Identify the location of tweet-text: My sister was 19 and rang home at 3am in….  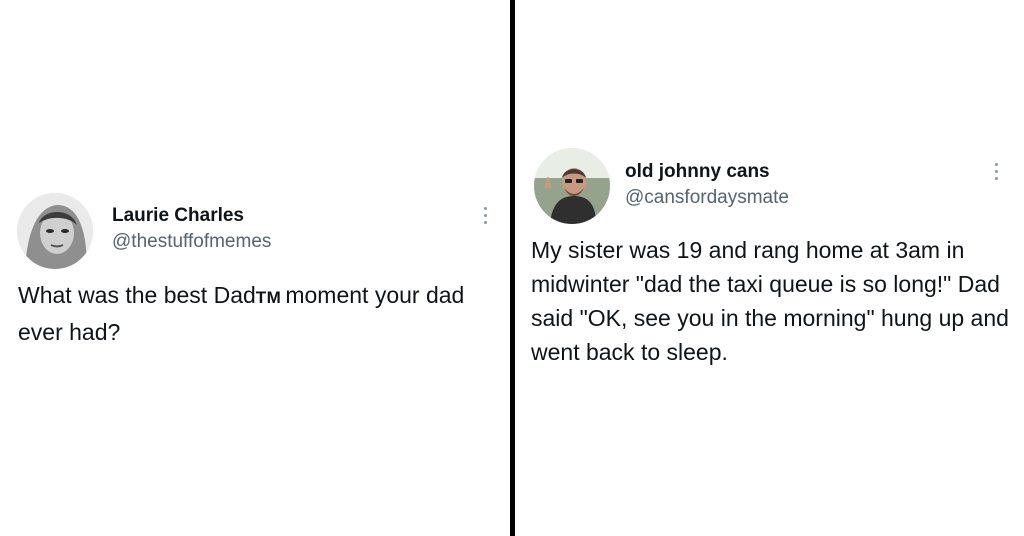
(770, 301).